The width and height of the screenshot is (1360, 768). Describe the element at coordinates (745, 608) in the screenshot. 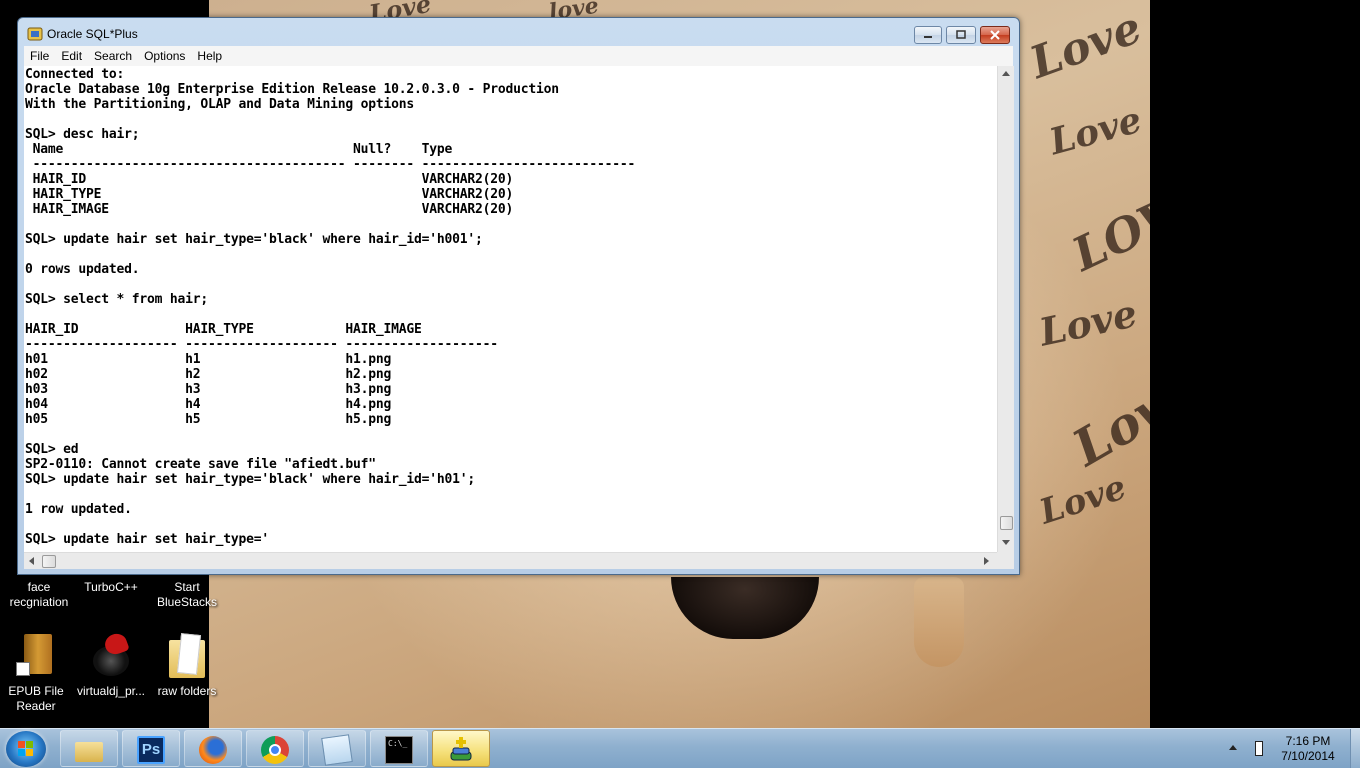

I see `bowl-photo` at that location.